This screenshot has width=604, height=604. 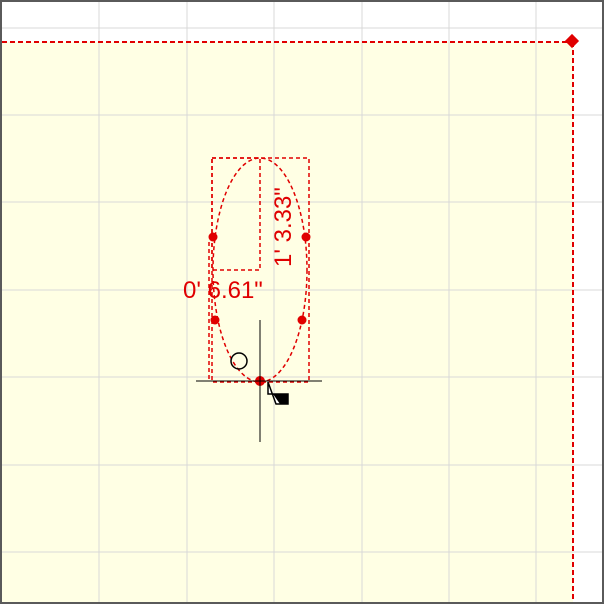 What do you see at coordinates (283, 227) in the screenshot?
I see `height-dimension-label: 1' 3.33"` at bounding box center [283, 227].